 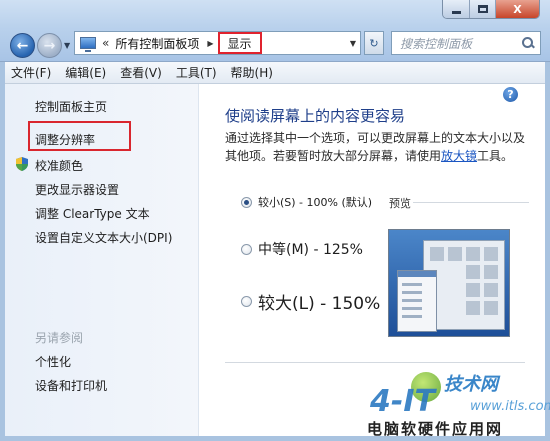 I want to click on option-smaller: 较小(S) - 100% (默认), so click(x=306, y=202).